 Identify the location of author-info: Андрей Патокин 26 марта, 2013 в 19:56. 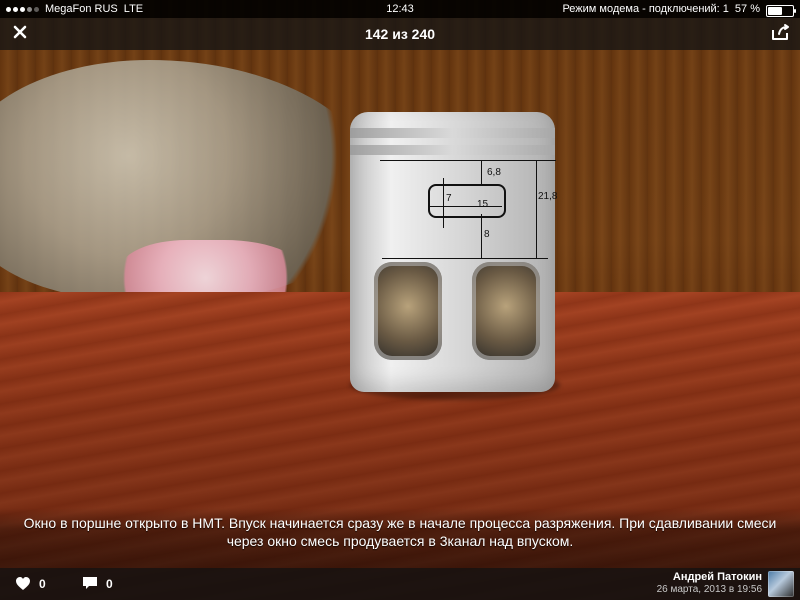
(709, 583).